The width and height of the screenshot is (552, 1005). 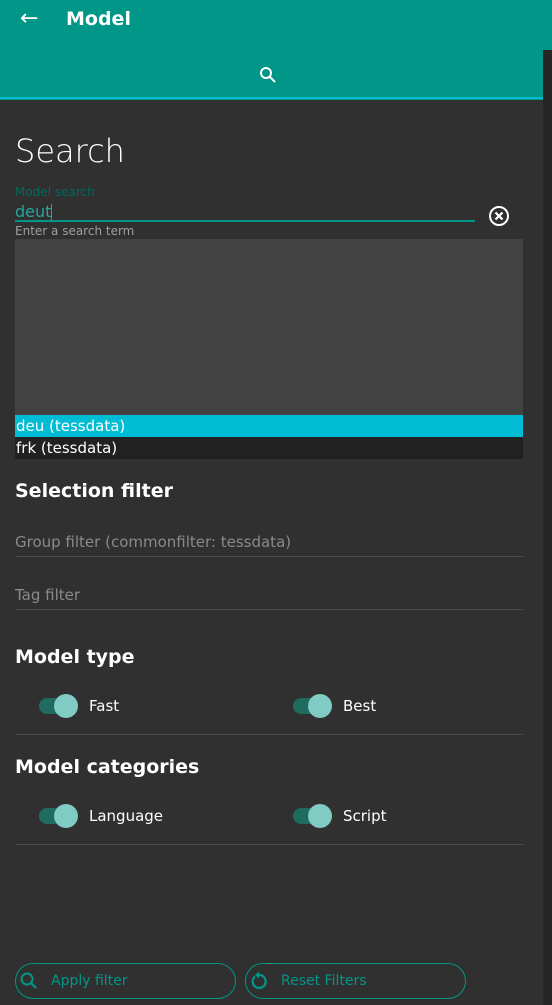 I want to click on tag-filter-input: Tag filter, so click(x=269, y=598).